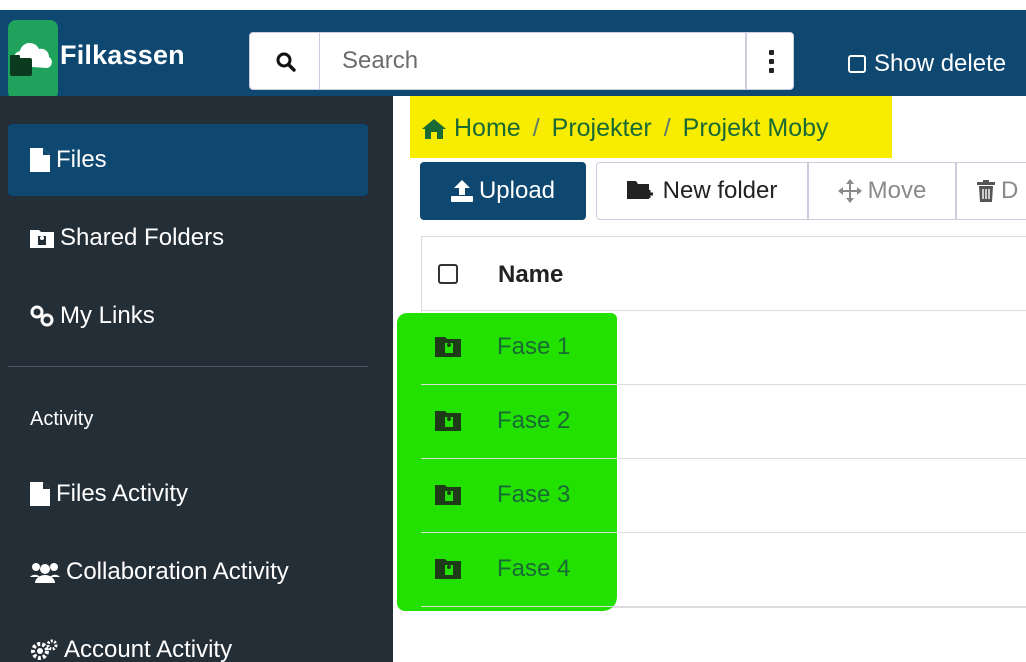 The image size is (1026, 662). Describe the element at coordinates (723, 570) in the screenshot. I see `table-row: Fase 4` at that location.